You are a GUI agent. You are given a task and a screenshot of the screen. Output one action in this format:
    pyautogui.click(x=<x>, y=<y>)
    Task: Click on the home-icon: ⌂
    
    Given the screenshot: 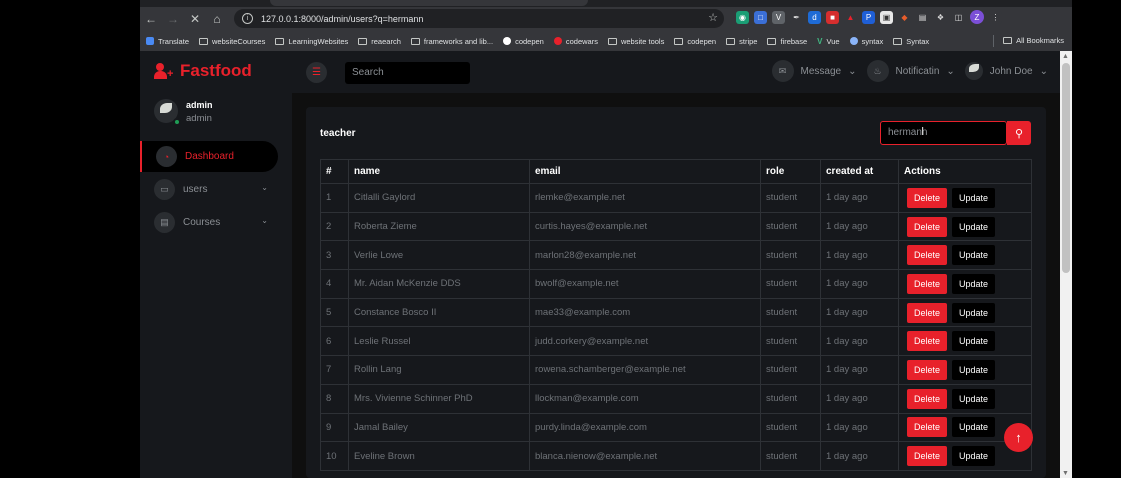 What is the action you would take?
    pyautogui.click(x=217, y=19)
    